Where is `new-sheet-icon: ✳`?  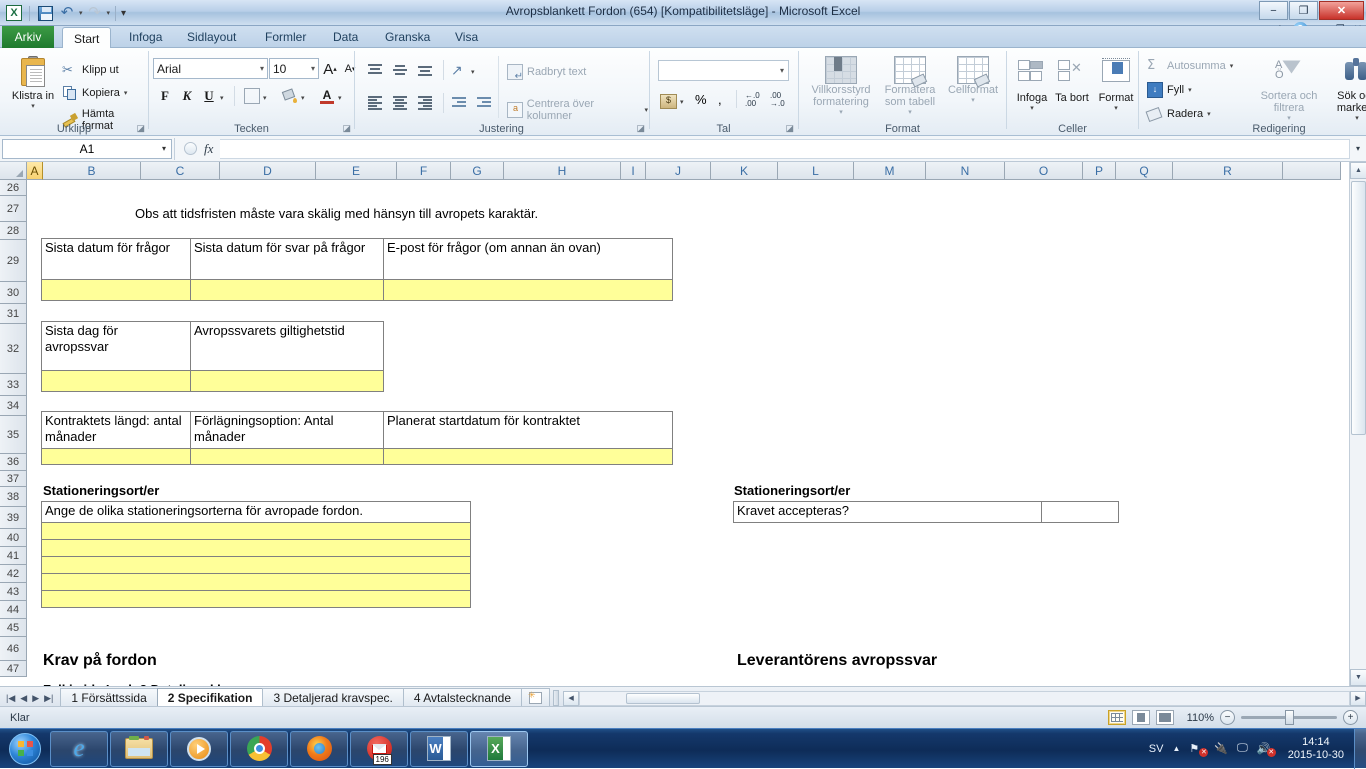 new-sheet-icon: ✳ is located at coordinates (536, 697).